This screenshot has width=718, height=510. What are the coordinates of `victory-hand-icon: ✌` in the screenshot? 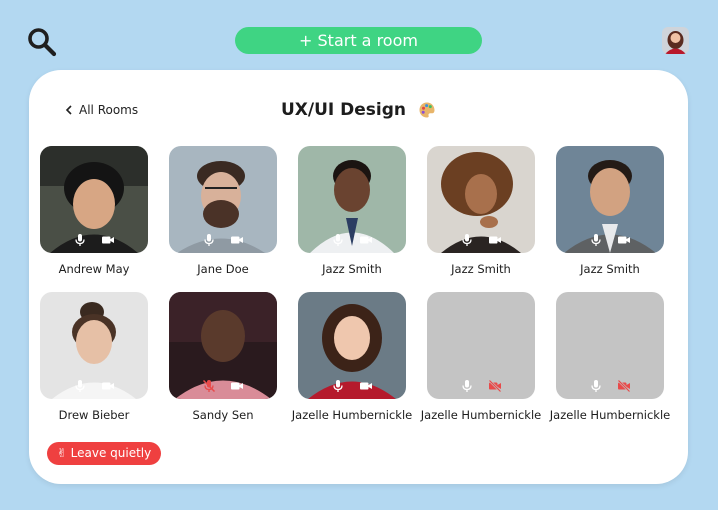 It's located at (61, 453).